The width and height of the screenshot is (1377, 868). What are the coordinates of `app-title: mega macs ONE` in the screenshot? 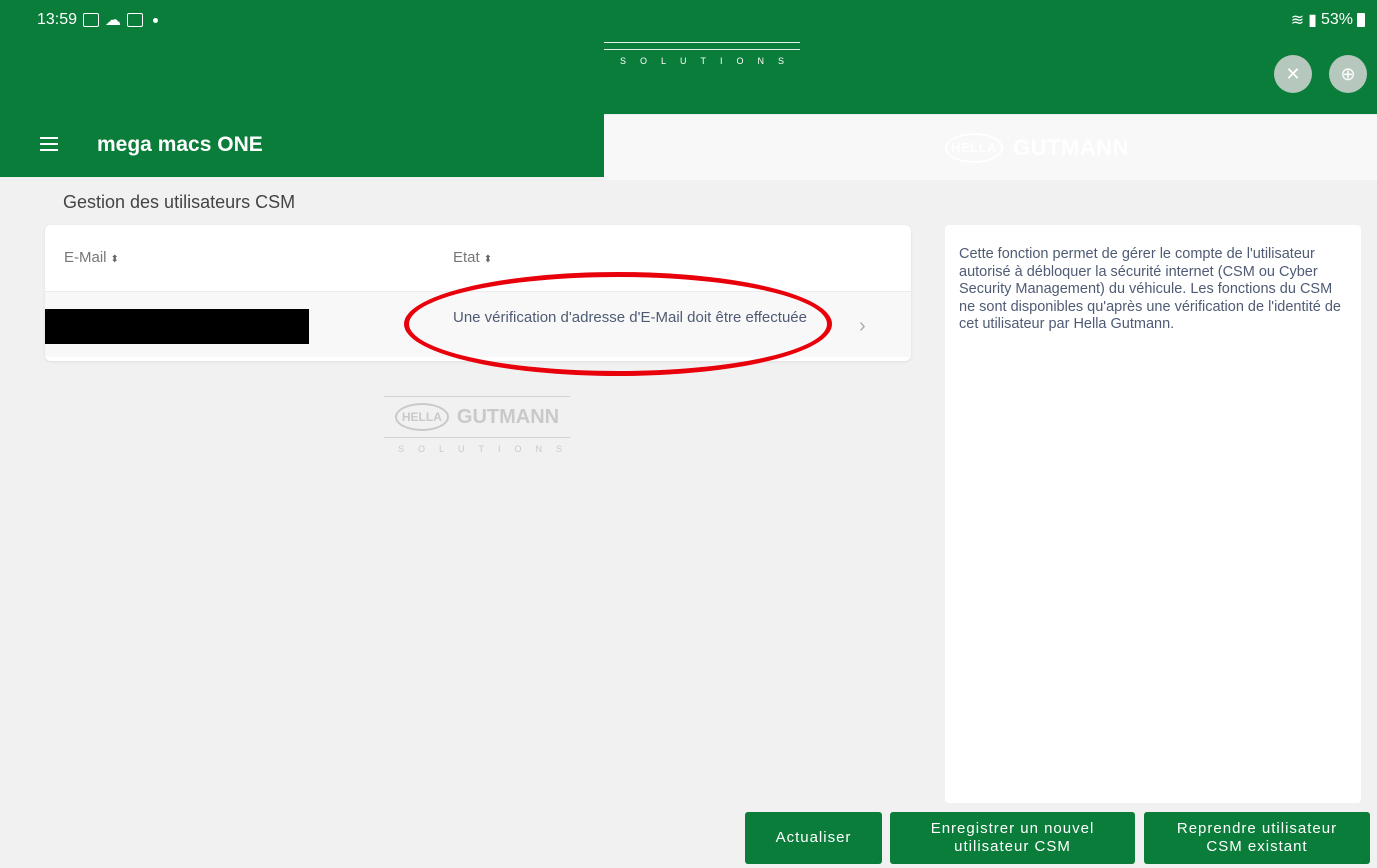 It's located at (180, 144).